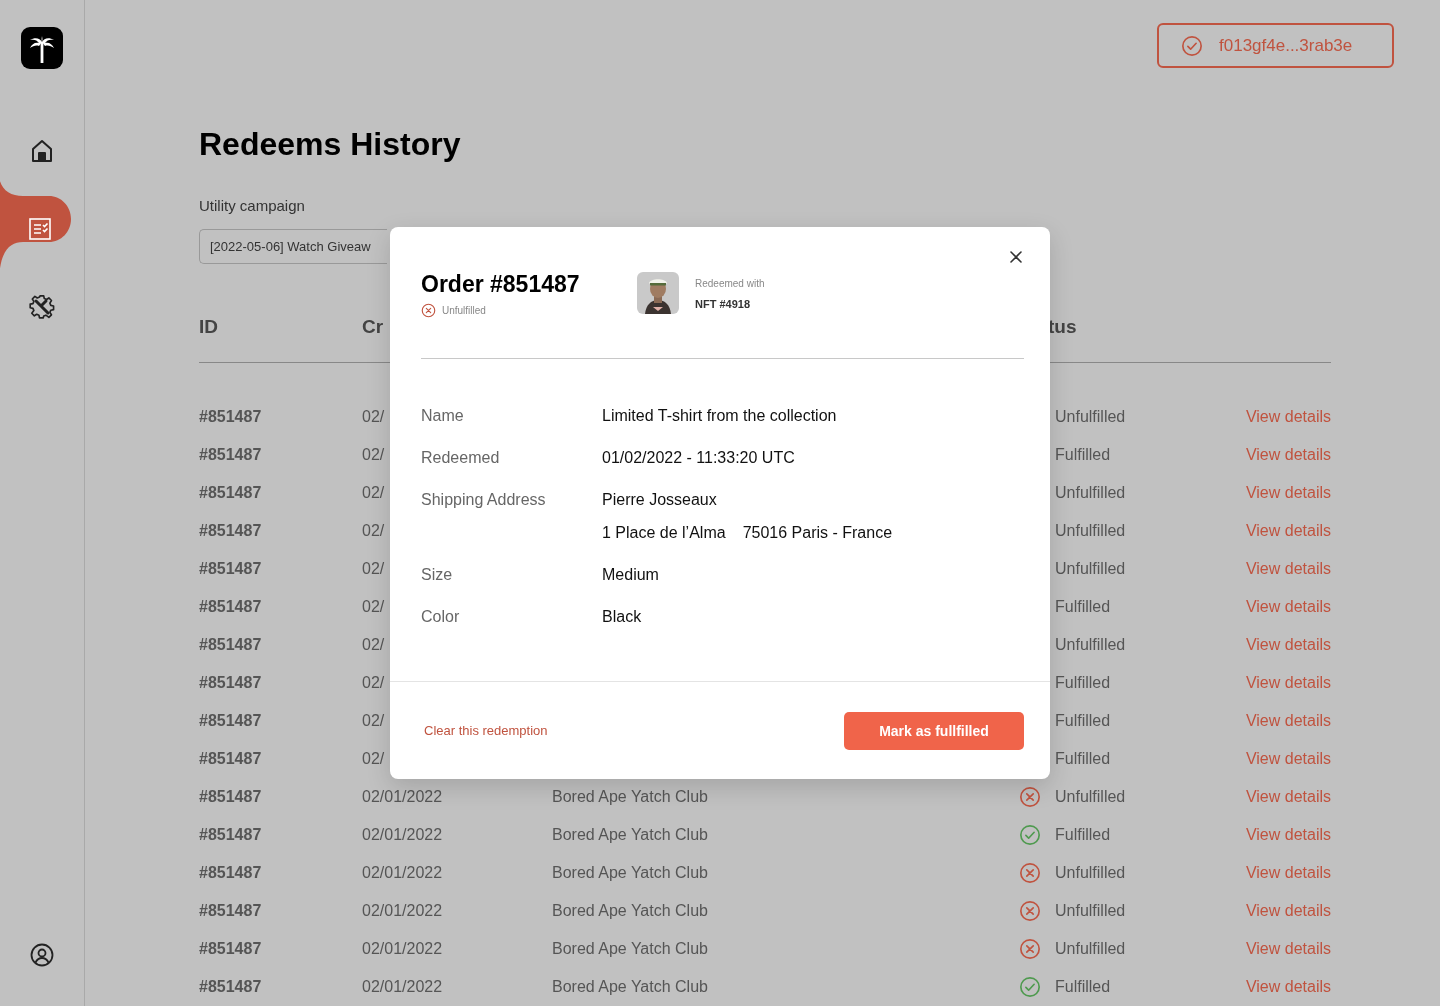  I want to click on column-header: ID, so click(208, 326).